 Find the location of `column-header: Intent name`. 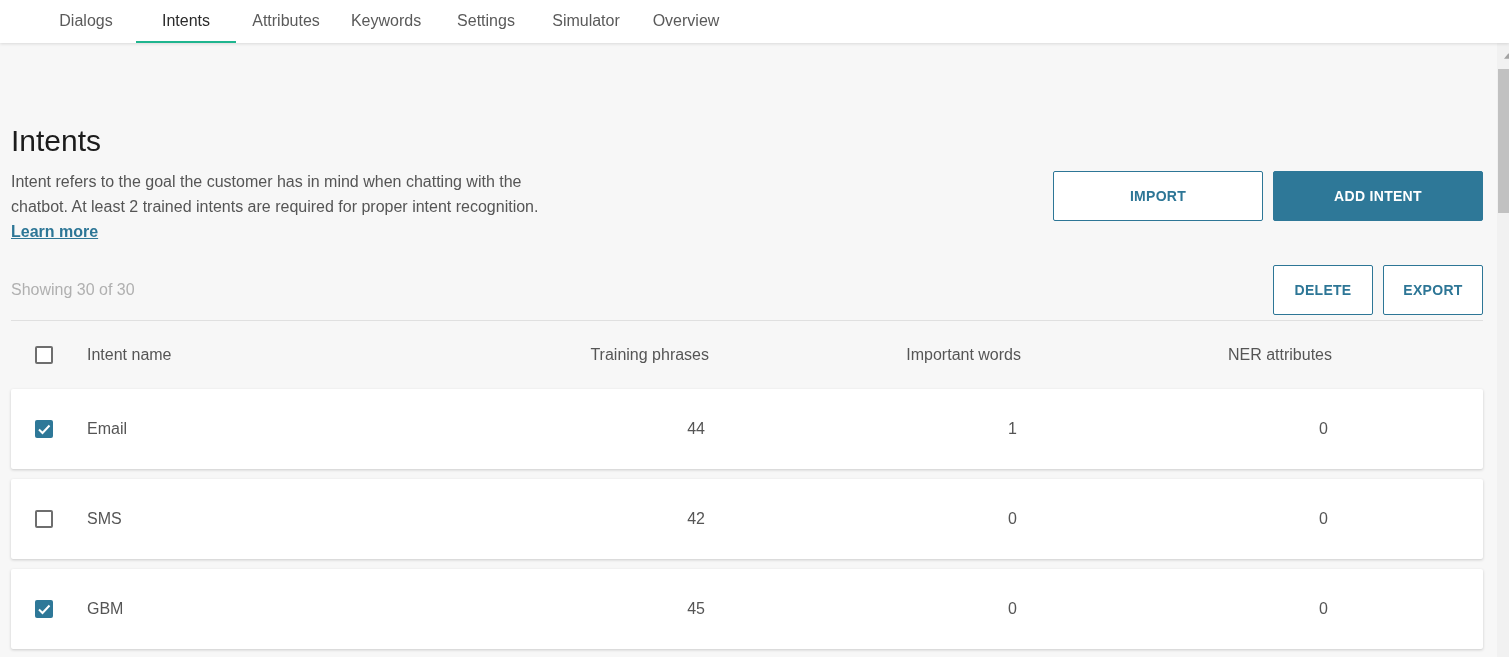

column-header: Intent name is located at coordinates (130, 355).